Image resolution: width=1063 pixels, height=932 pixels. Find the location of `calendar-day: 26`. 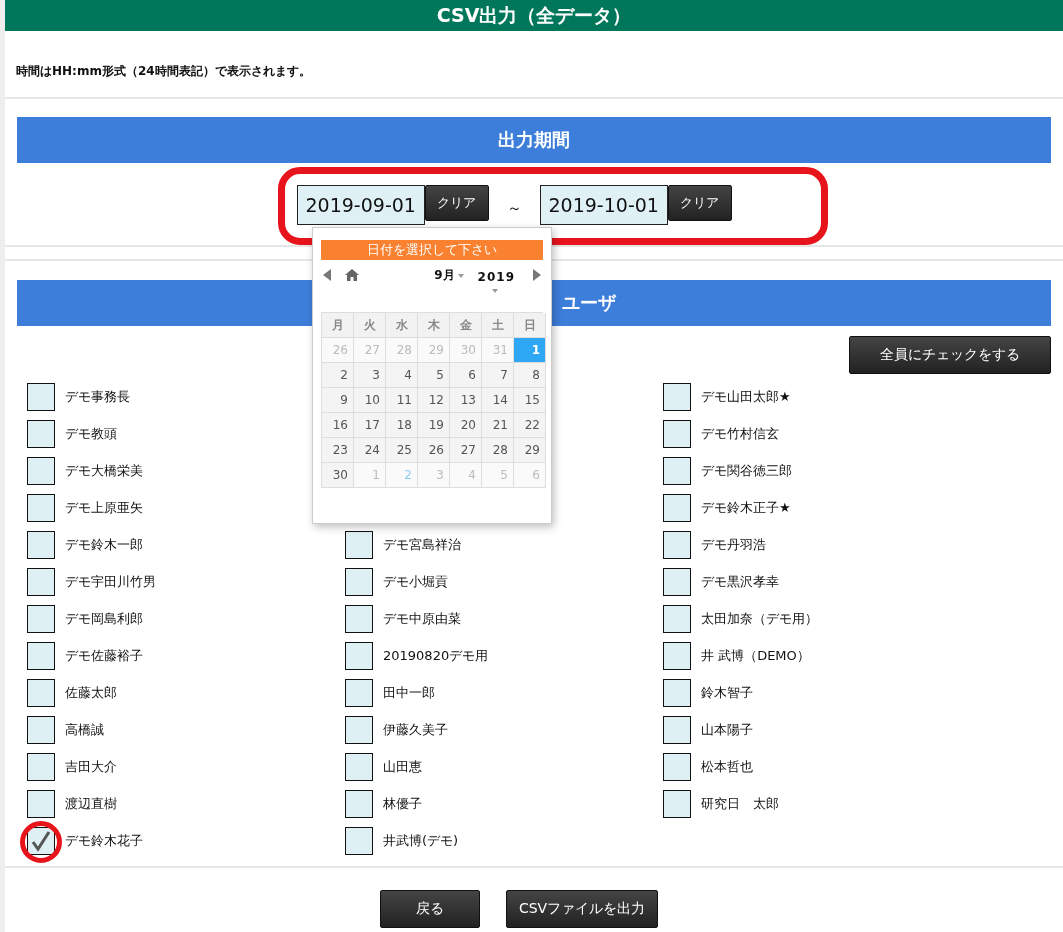

calendar-day: 26 is located at coordinates (434, 450).